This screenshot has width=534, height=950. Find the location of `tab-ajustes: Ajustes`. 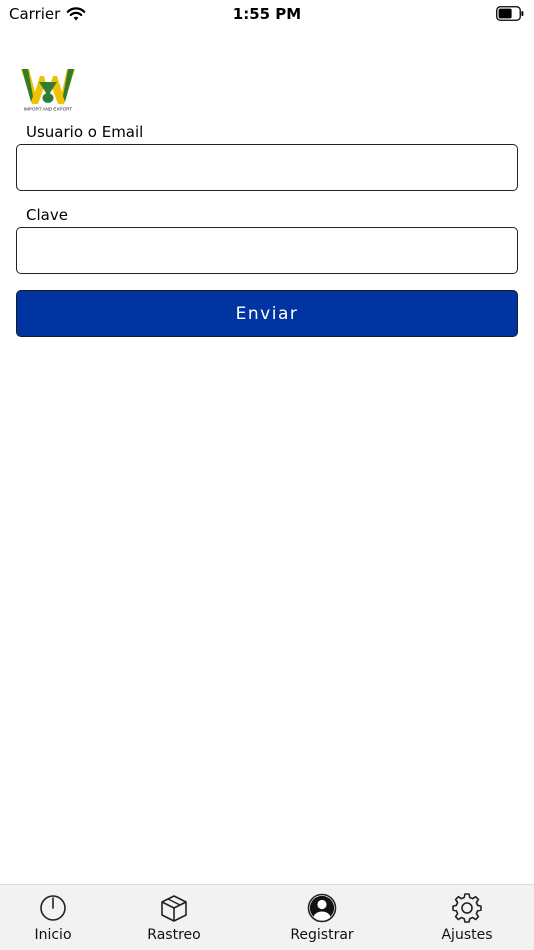

tab-ajustes: Ajustes is located at coordinates (467, 917).